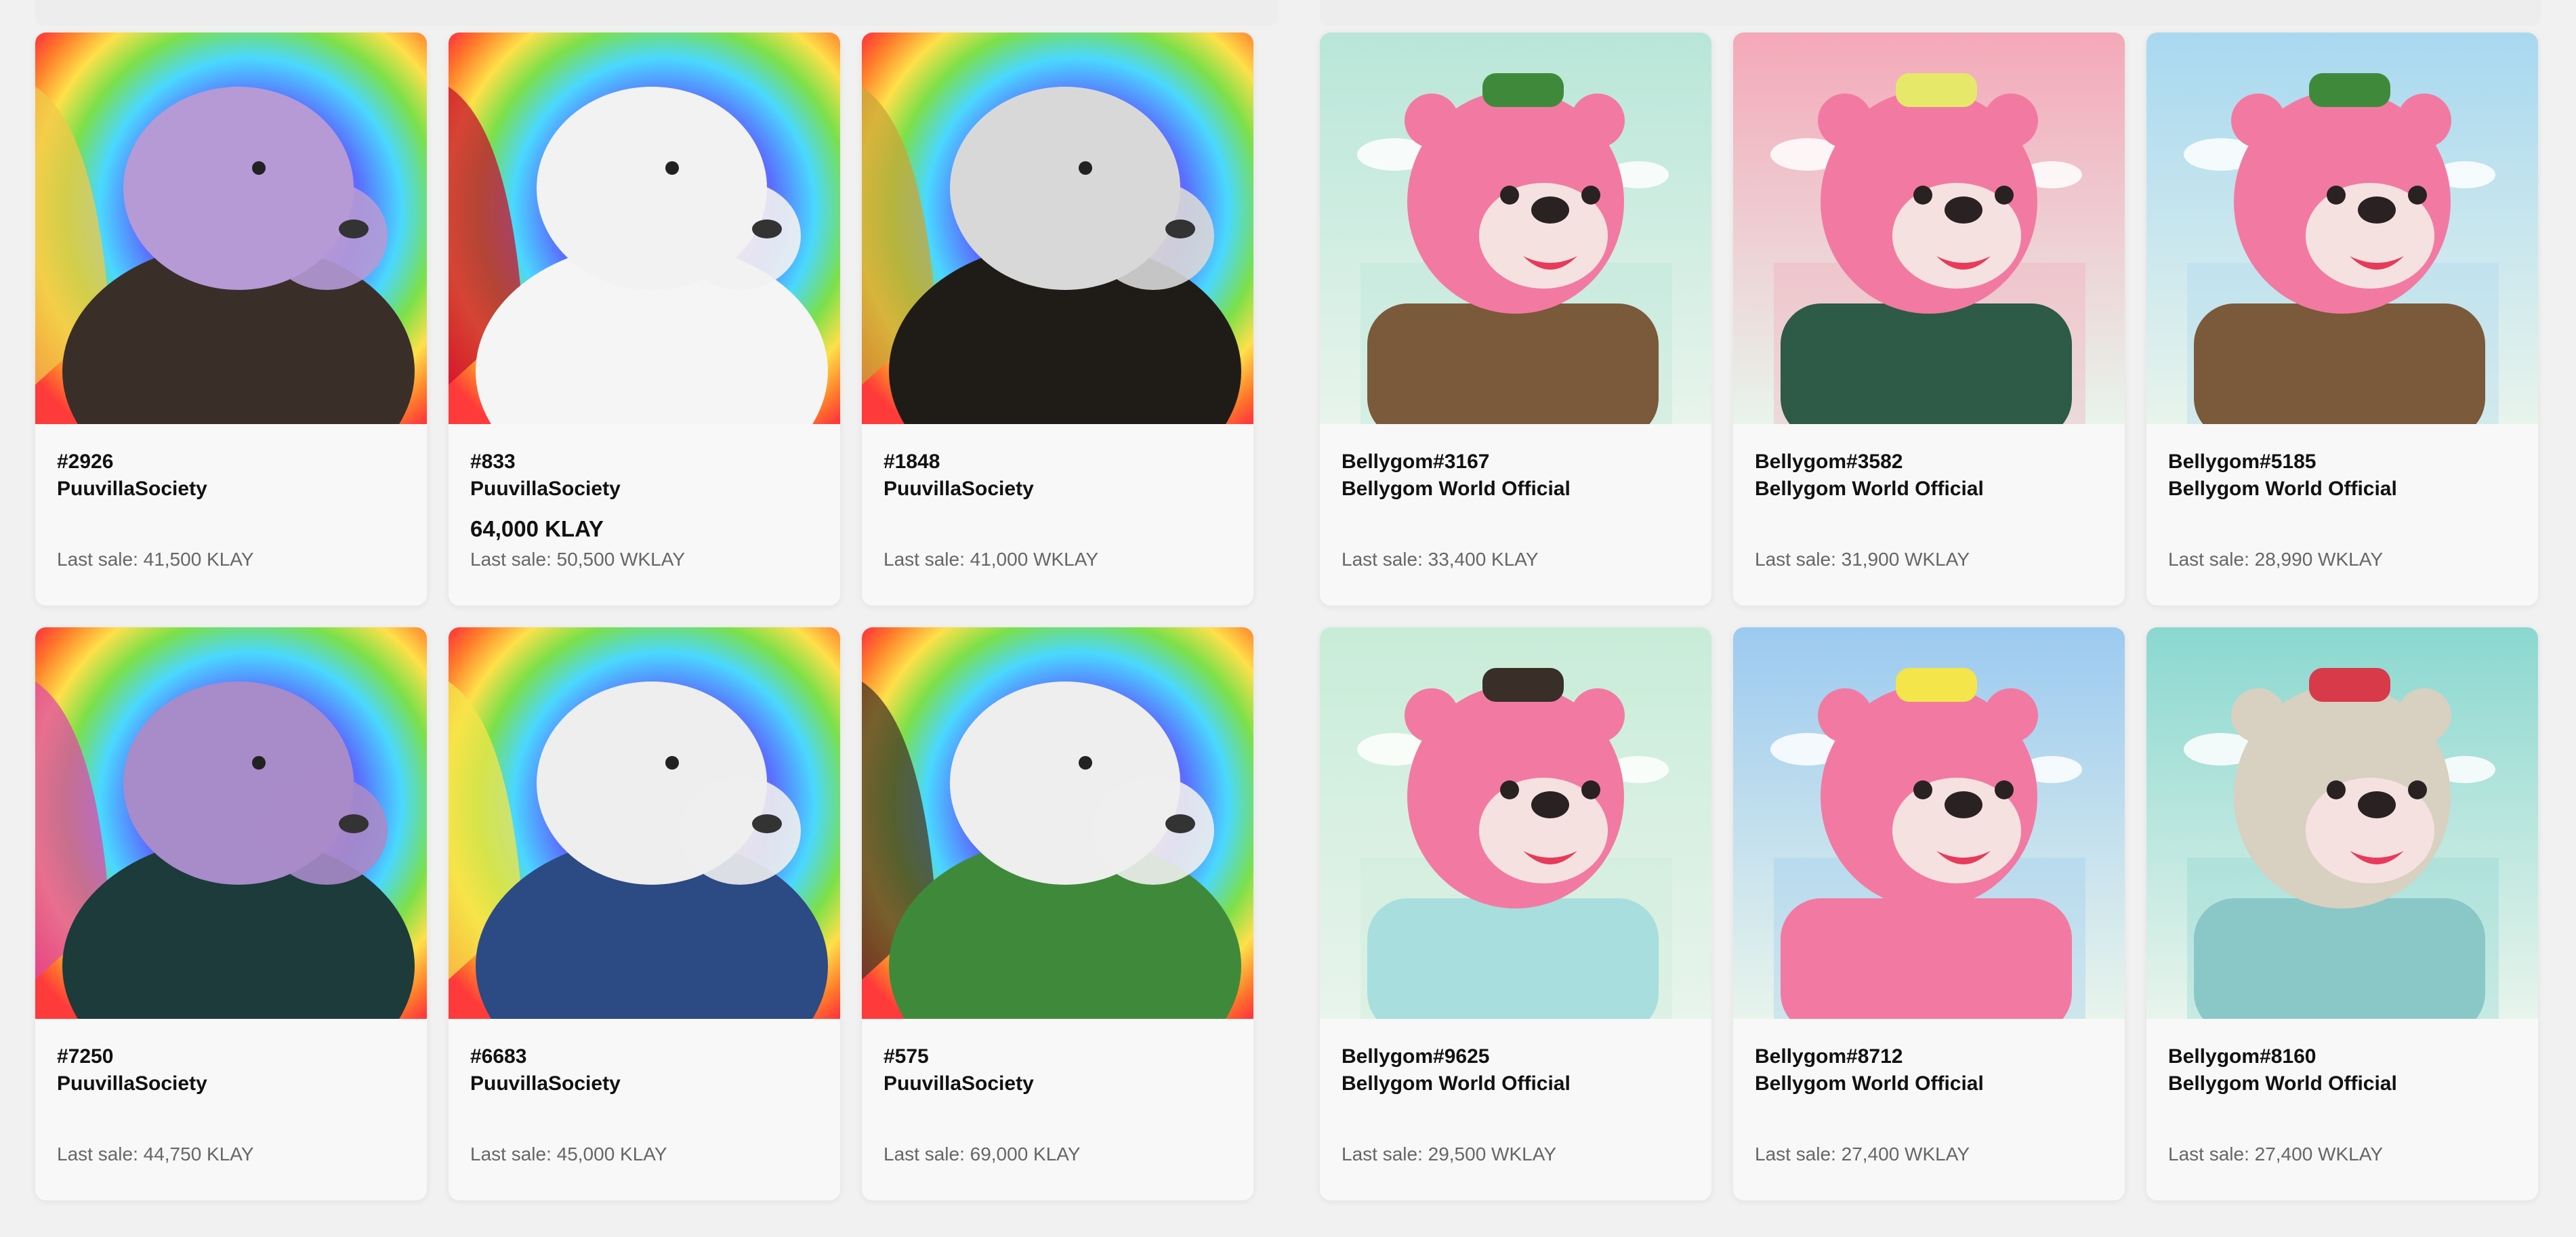 The width and height of the screenshot is (2576, 1237). Describe the element at coordinates (1829, 461) in the screenshot. I see `token-id: Bellygom#3582` at that location.